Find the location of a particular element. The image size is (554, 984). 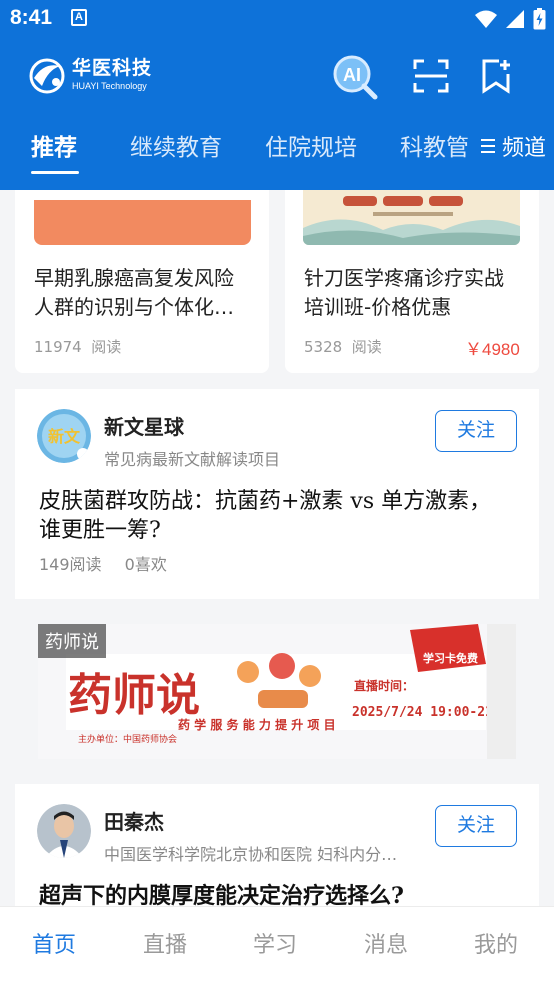

article-thumbnail is located at coordinates (142, 217).